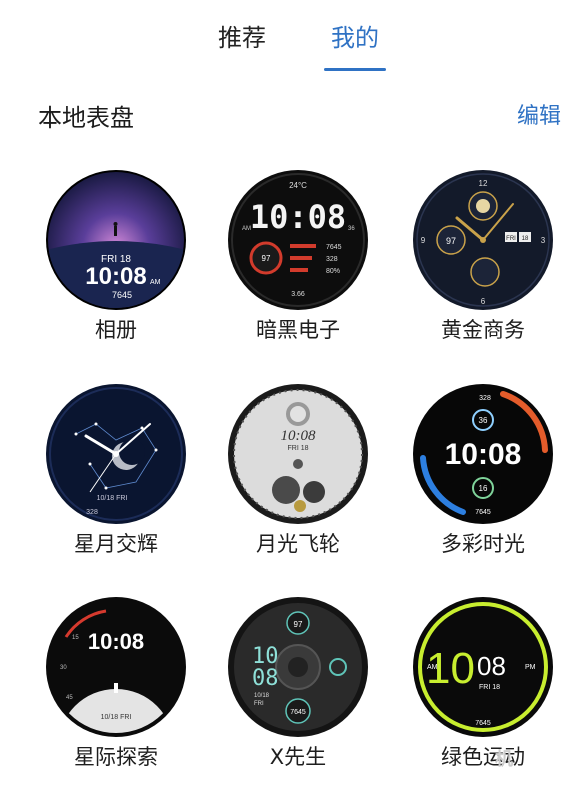  What do you see at coordinates (483, 240) in the screenshot?
I see `watch-face-preview: 12 3 6 9 97 FRI 18` at bounding box center [483, 240].